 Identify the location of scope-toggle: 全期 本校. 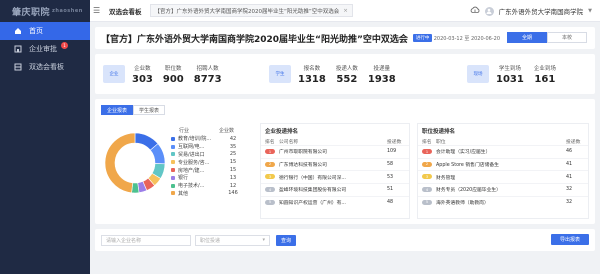
(547, 37).